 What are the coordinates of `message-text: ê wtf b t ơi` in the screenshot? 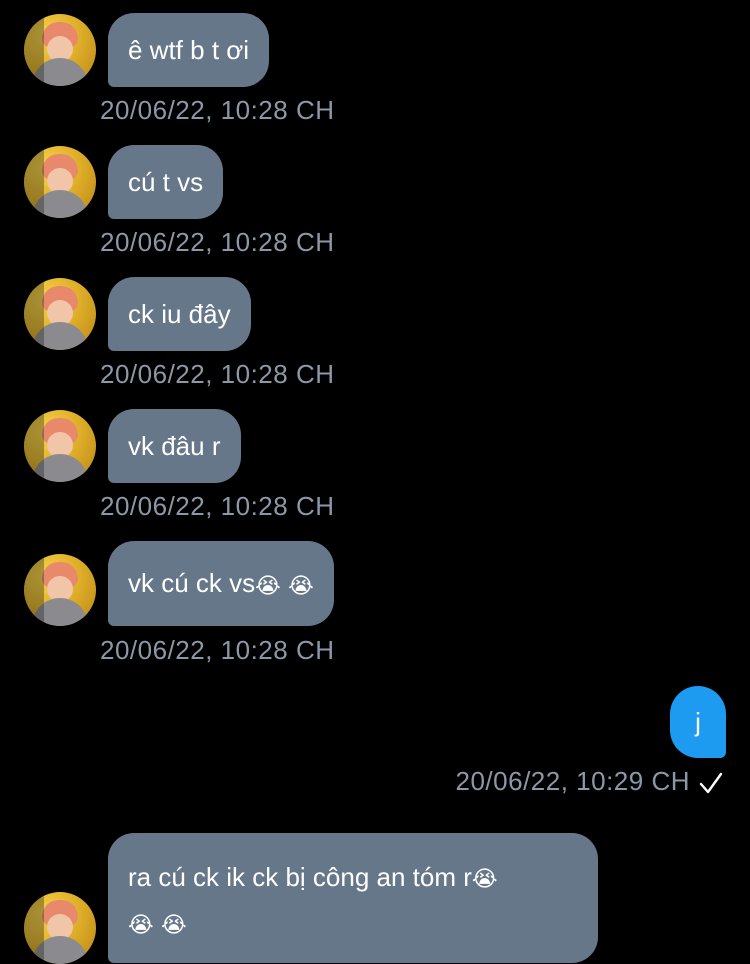 It's located at (189, 50).